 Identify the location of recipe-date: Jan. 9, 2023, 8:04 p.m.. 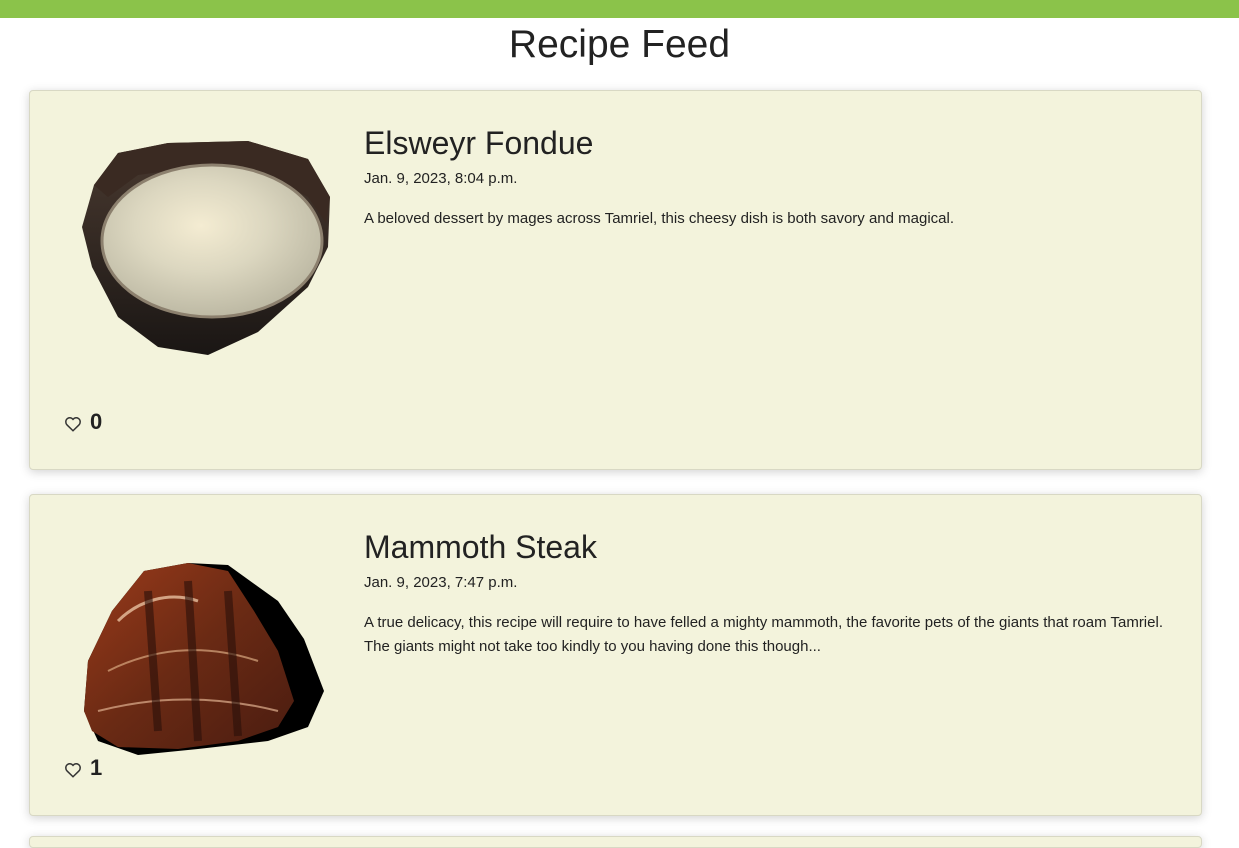
(441, 178).